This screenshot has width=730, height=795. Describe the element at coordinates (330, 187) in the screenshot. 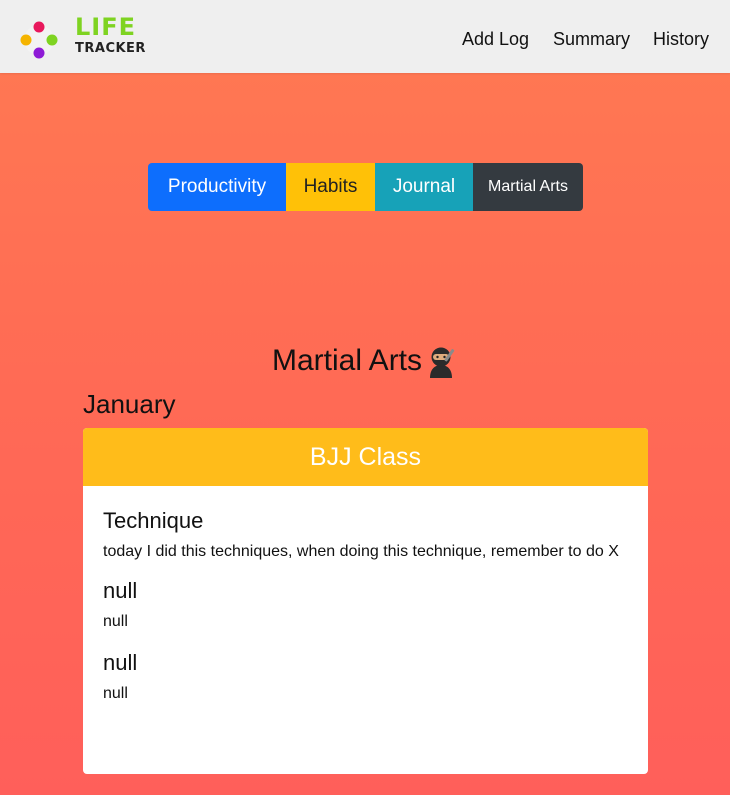

I see `habits-button: Habits` at that location.